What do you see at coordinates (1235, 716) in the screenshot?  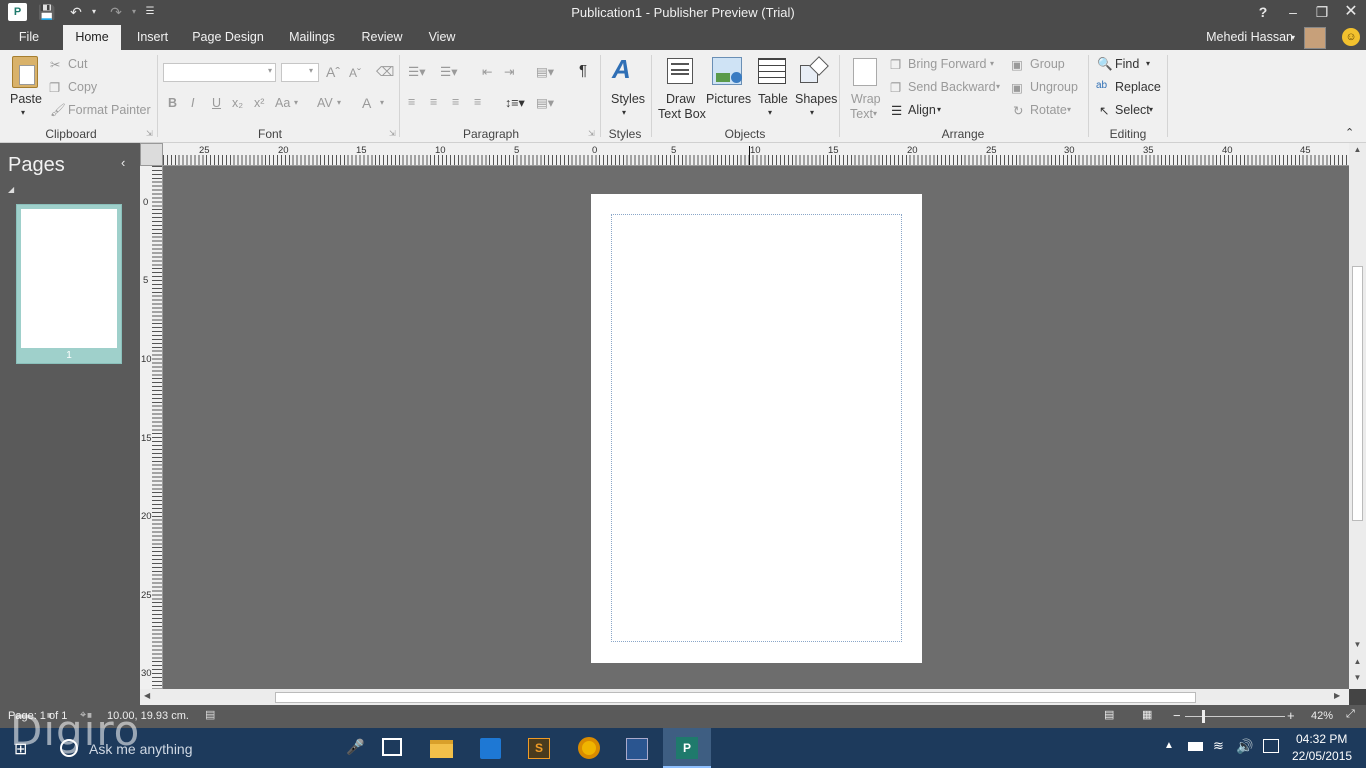 I see `zoom-slider` at bounding box center [1235, 716].